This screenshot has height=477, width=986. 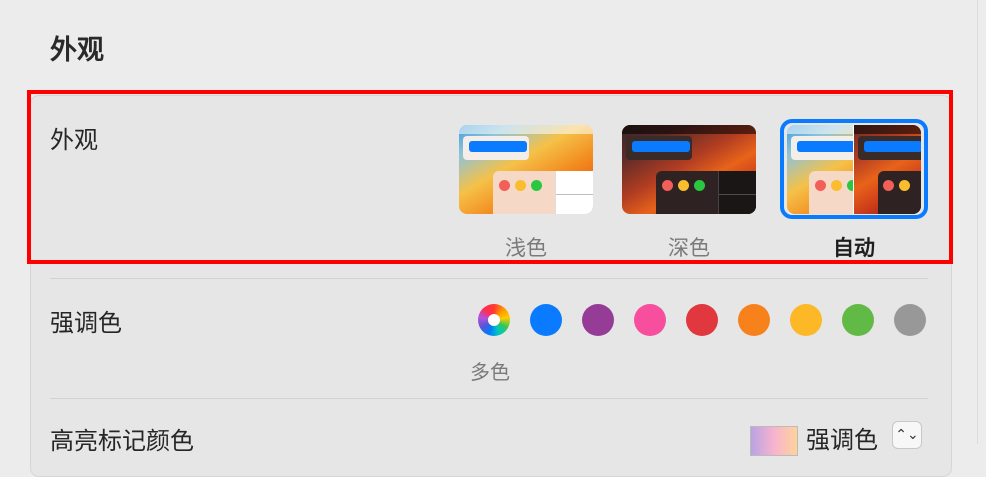 What do you see at coordinates (689, 248) in the screenshot?
I see `appearance-caption-dark: 深色` at bounding box center [689, 248].